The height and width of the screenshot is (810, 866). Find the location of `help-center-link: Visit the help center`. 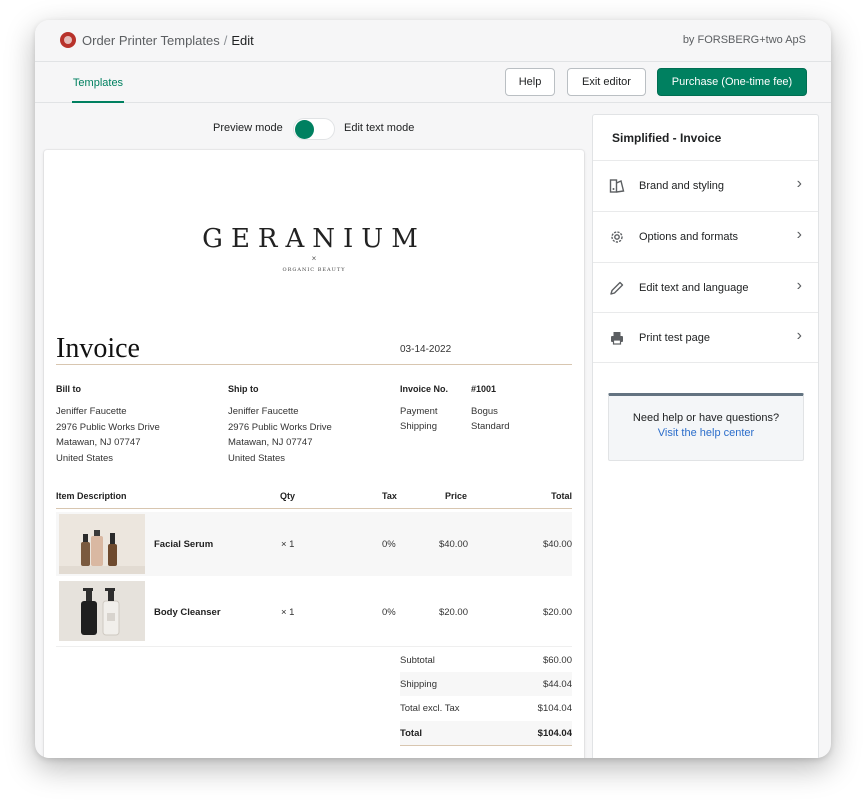

help-center-link: Visit the help center is located at coordinates (706, 433).